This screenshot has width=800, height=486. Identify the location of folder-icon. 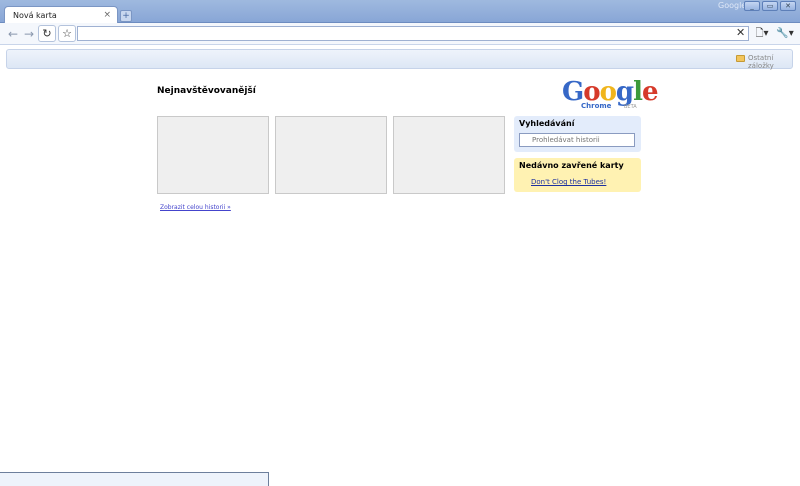
(740, 58).